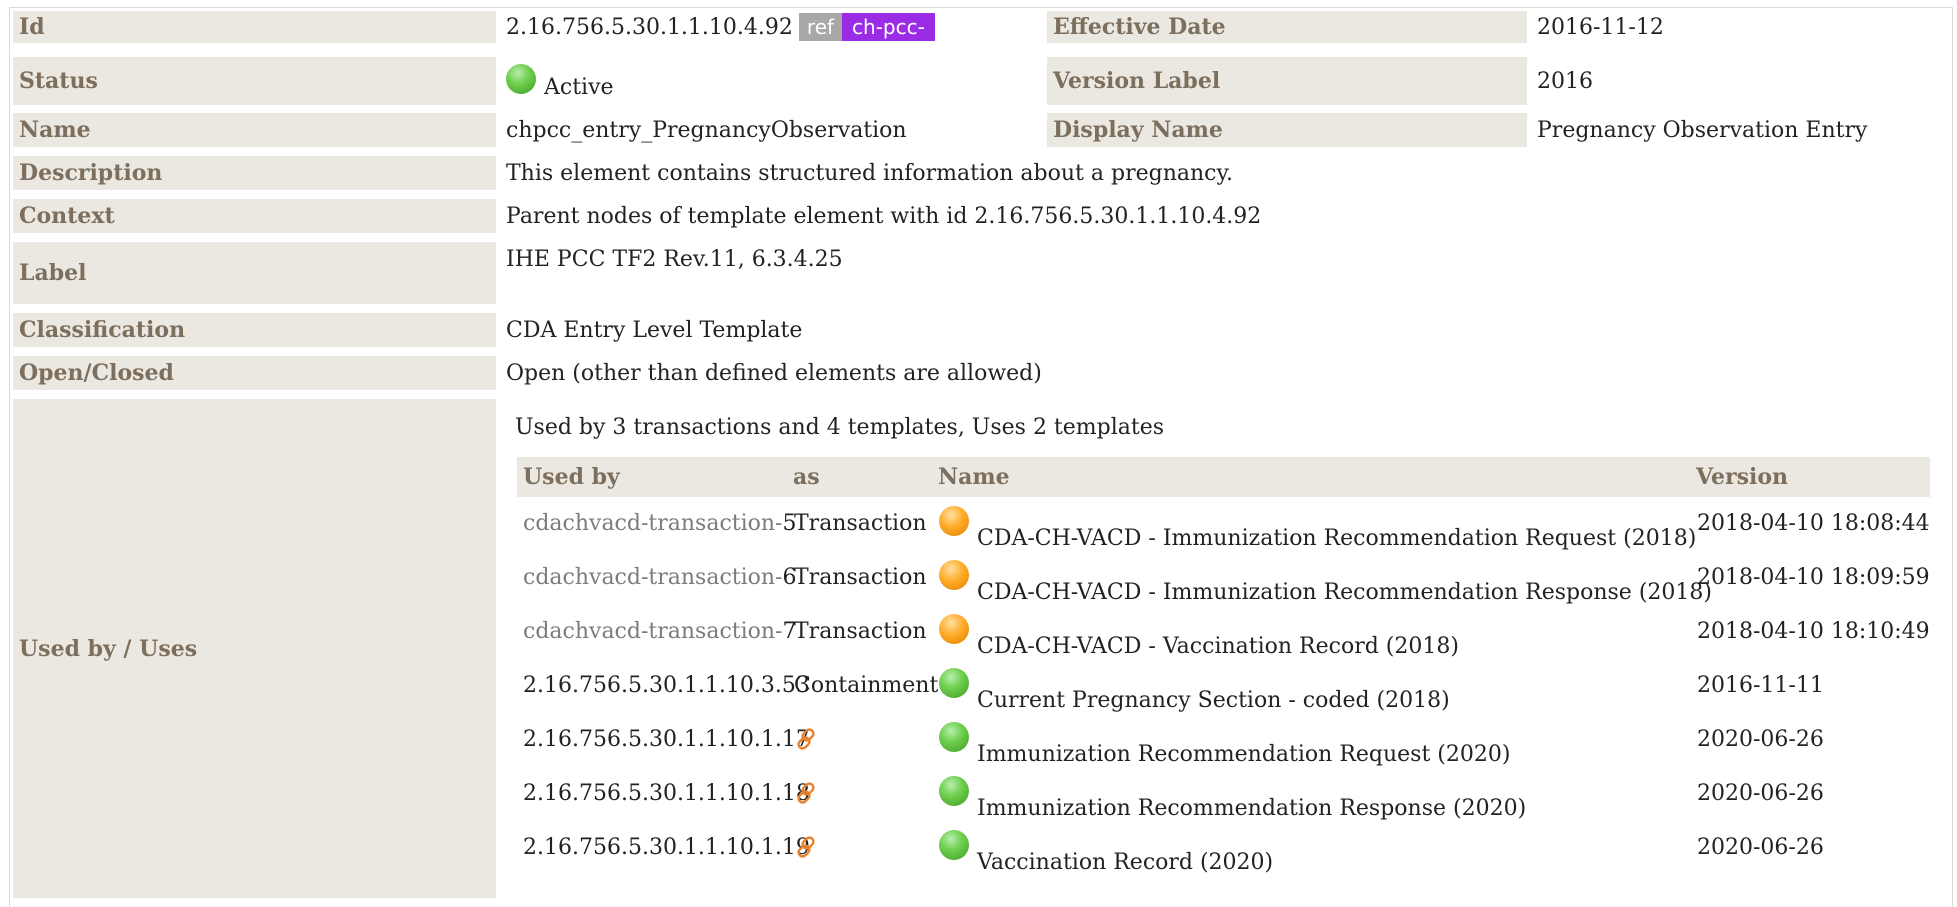 This screenshot has height=907, width=1957. What do you see at coordinates (579, 87) in the screenshot?
I see `status-value: Active` at bounding box center [579, 87].